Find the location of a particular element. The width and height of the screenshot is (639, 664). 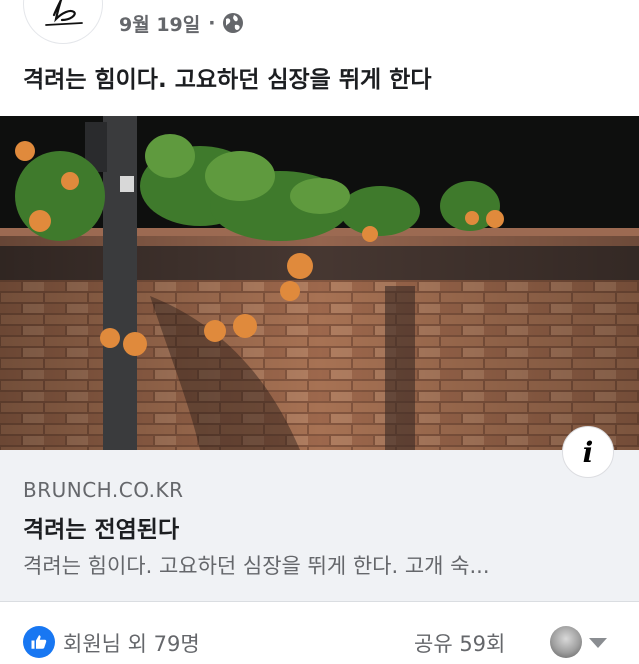

link-title: 격려는 전염된다 is located at coordinates (101, 527).